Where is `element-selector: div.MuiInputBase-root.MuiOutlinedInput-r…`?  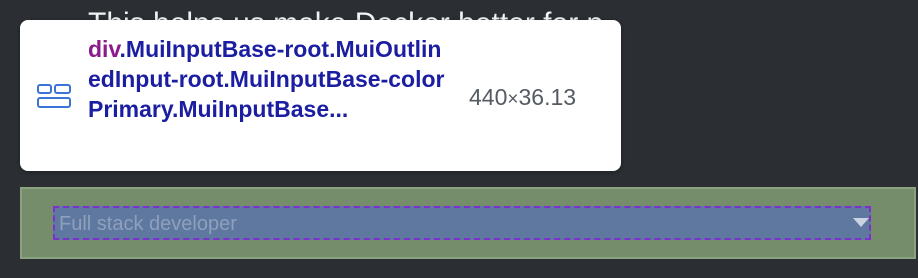
element-selector: div.MuiInputBase-root.MuiOutlinedInput-r… is located at coordinates (269, 79).